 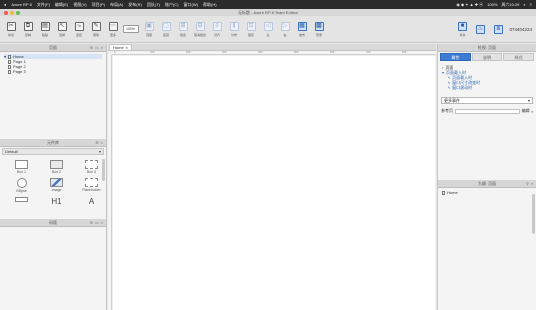 I want to click on send-back-button: ▢ 底层, so click(x=166, y=29).